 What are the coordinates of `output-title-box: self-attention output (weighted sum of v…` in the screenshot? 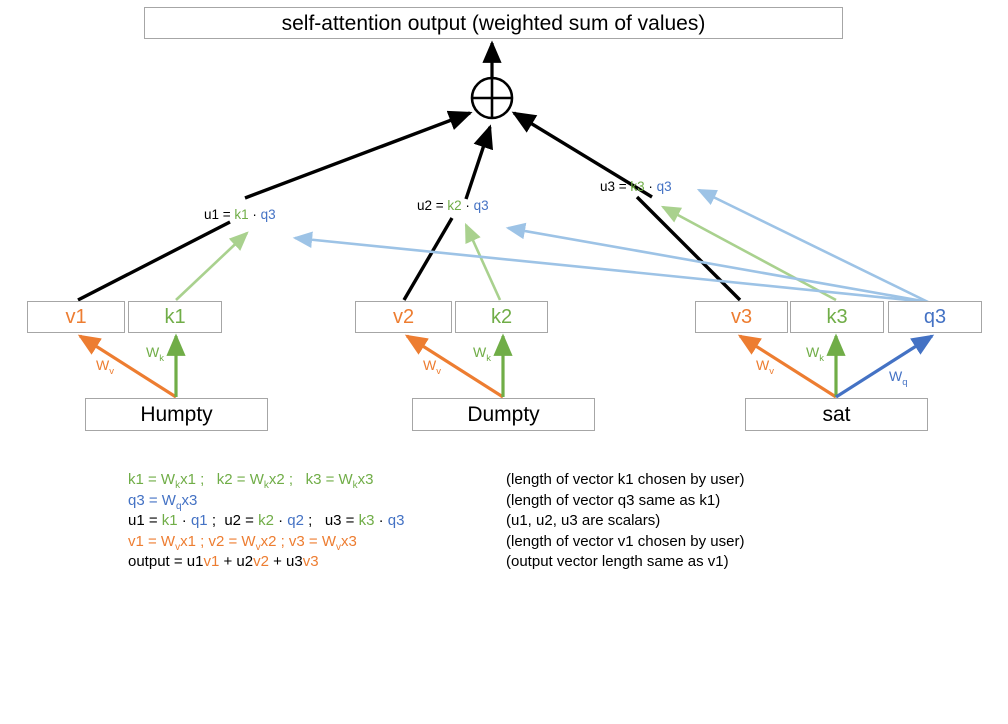 It's located at (493, 23).